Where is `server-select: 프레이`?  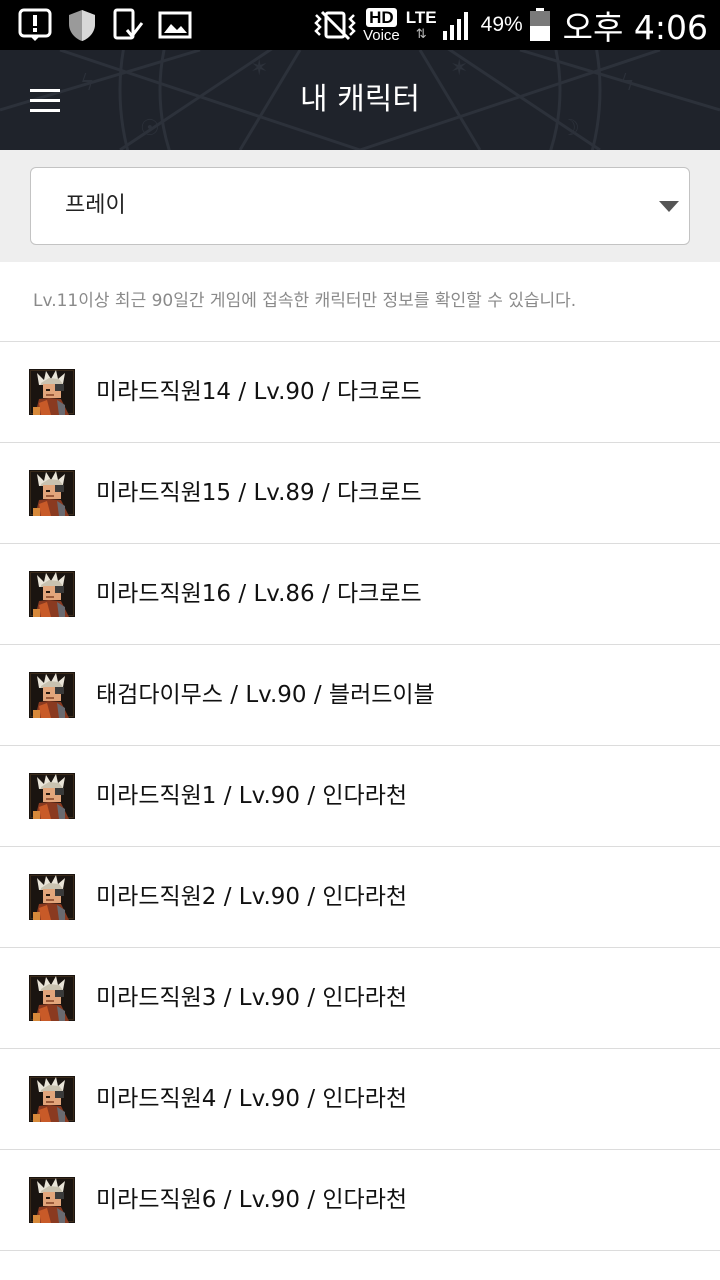
server-select: 프레이 is located at coordinates (360, 206).